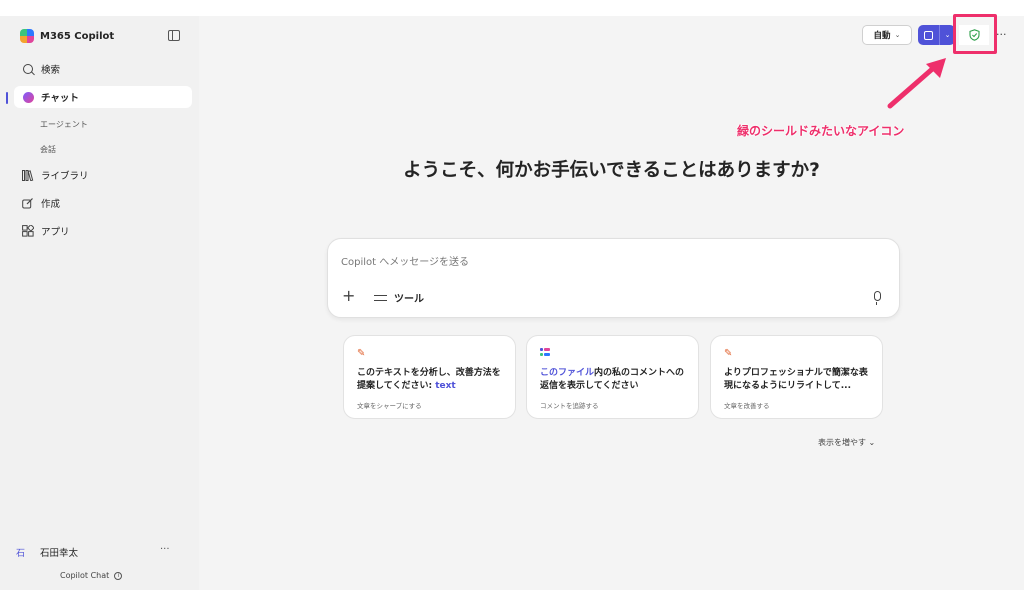 The width and height of the screenshot is (1024, 590). Describe the element at coordinates (27, 36) in the screenshot. I see `copilot-logo-icon` at that location.